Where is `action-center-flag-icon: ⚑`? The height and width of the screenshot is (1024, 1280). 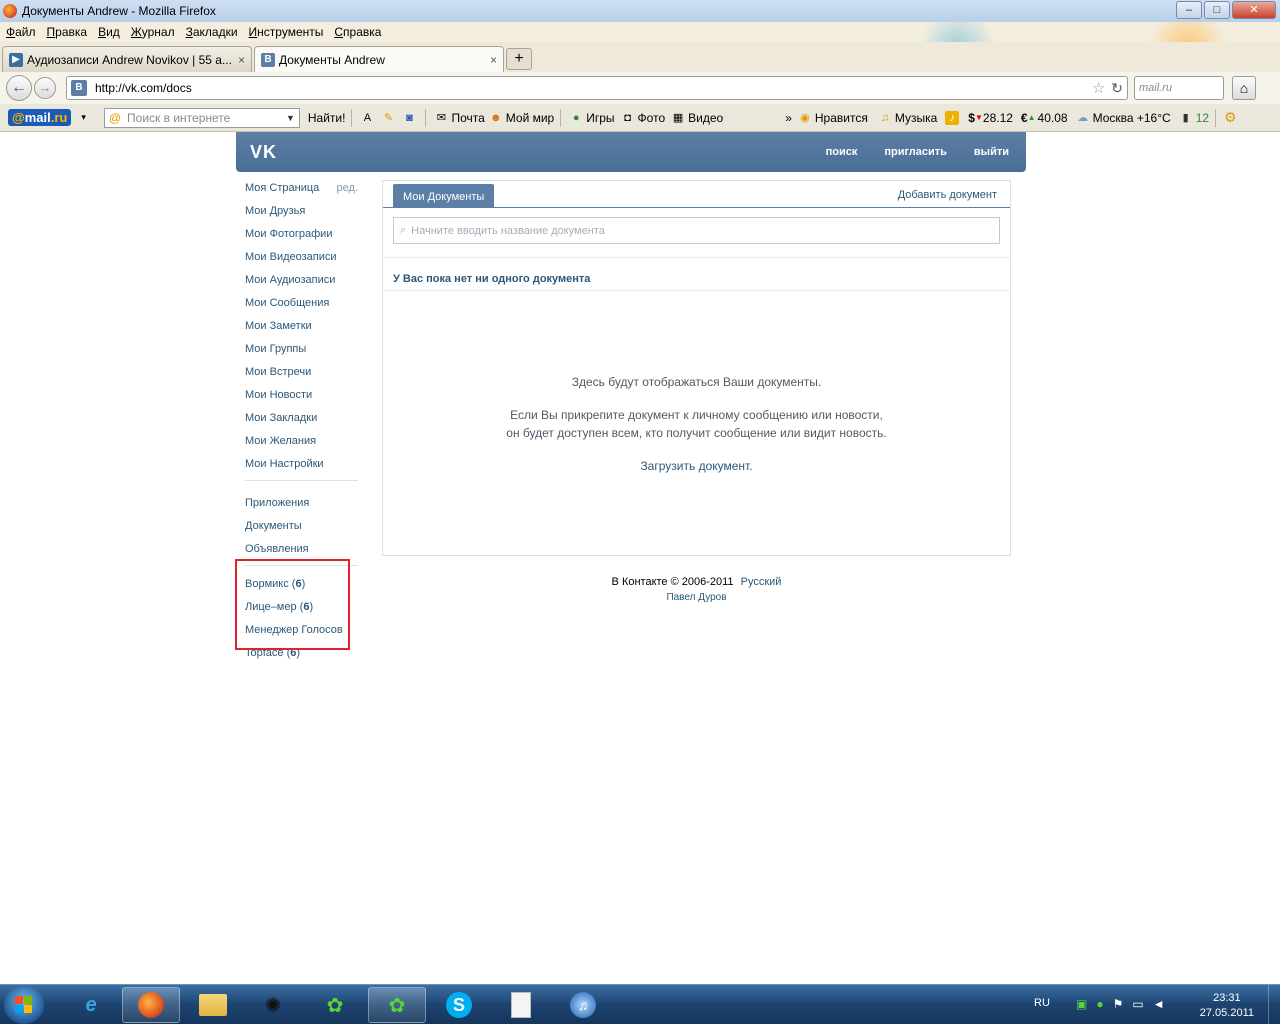 action-center-flag-icon: ⚑ is located at coordinates (1118, 1004).